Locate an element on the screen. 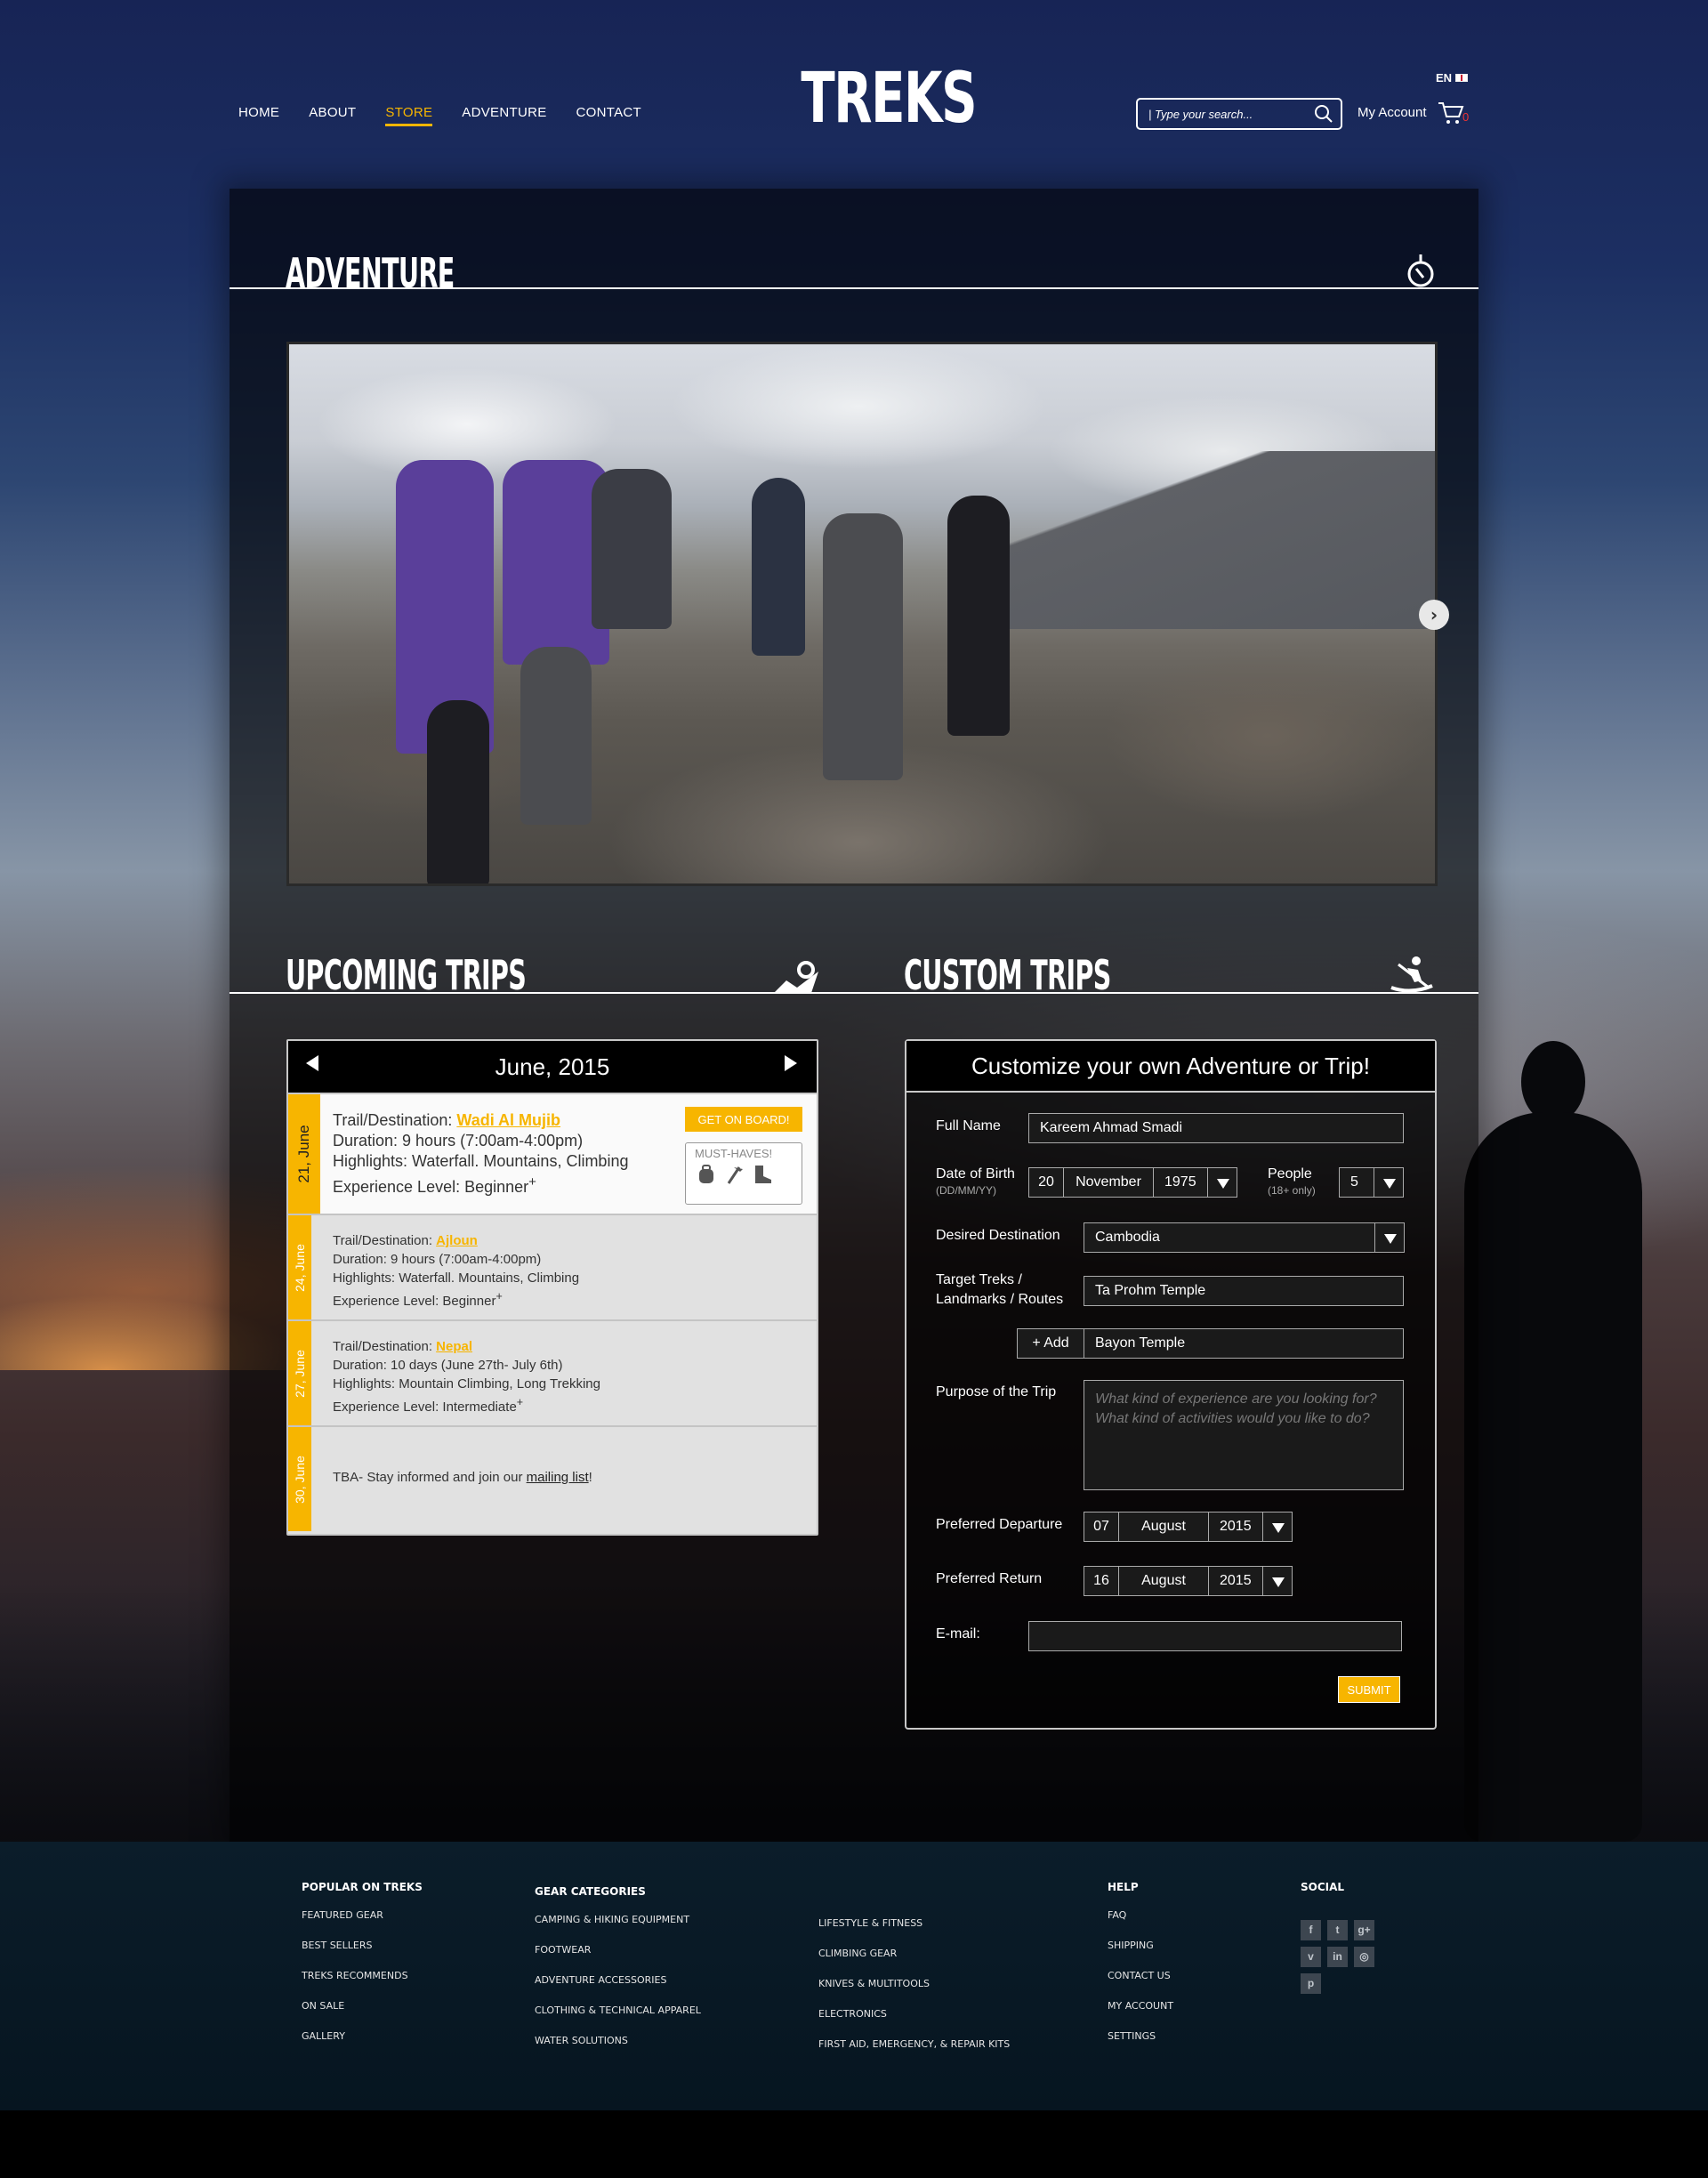 The height and width of the screenshot is (2178, 1708). mailing-list-link: mailing list is located at coordinates (558, 1477).